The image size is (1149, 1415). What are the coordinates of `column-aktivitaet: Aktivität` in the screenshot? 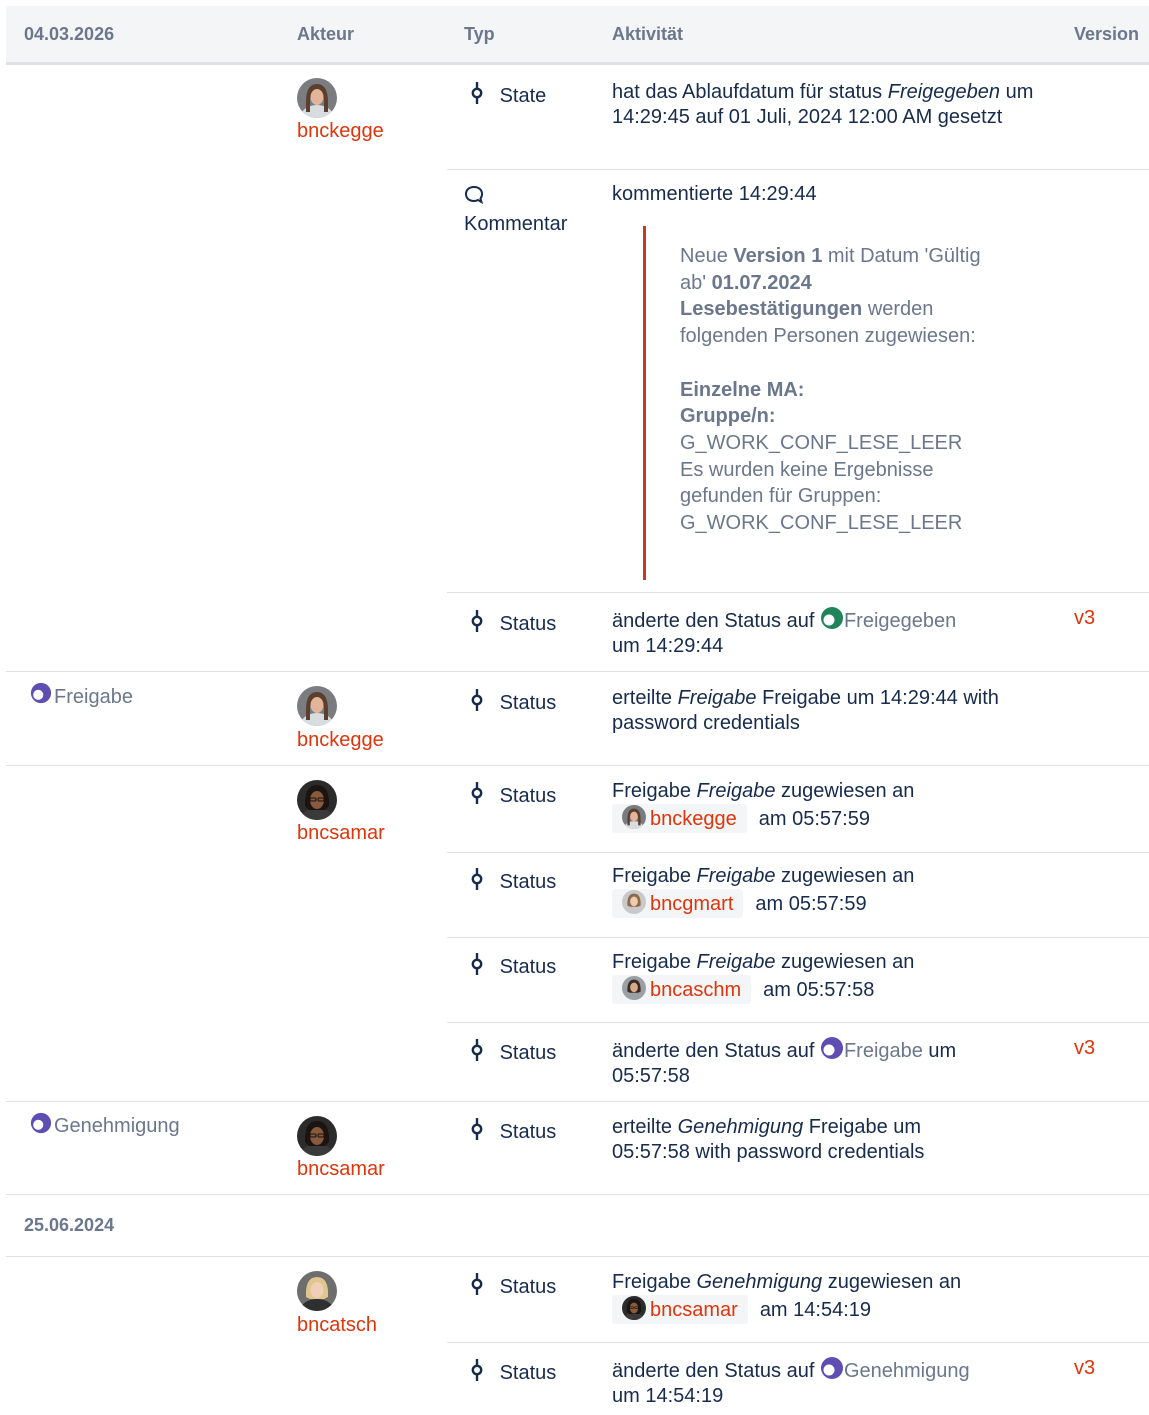 It's located at (647, 34).